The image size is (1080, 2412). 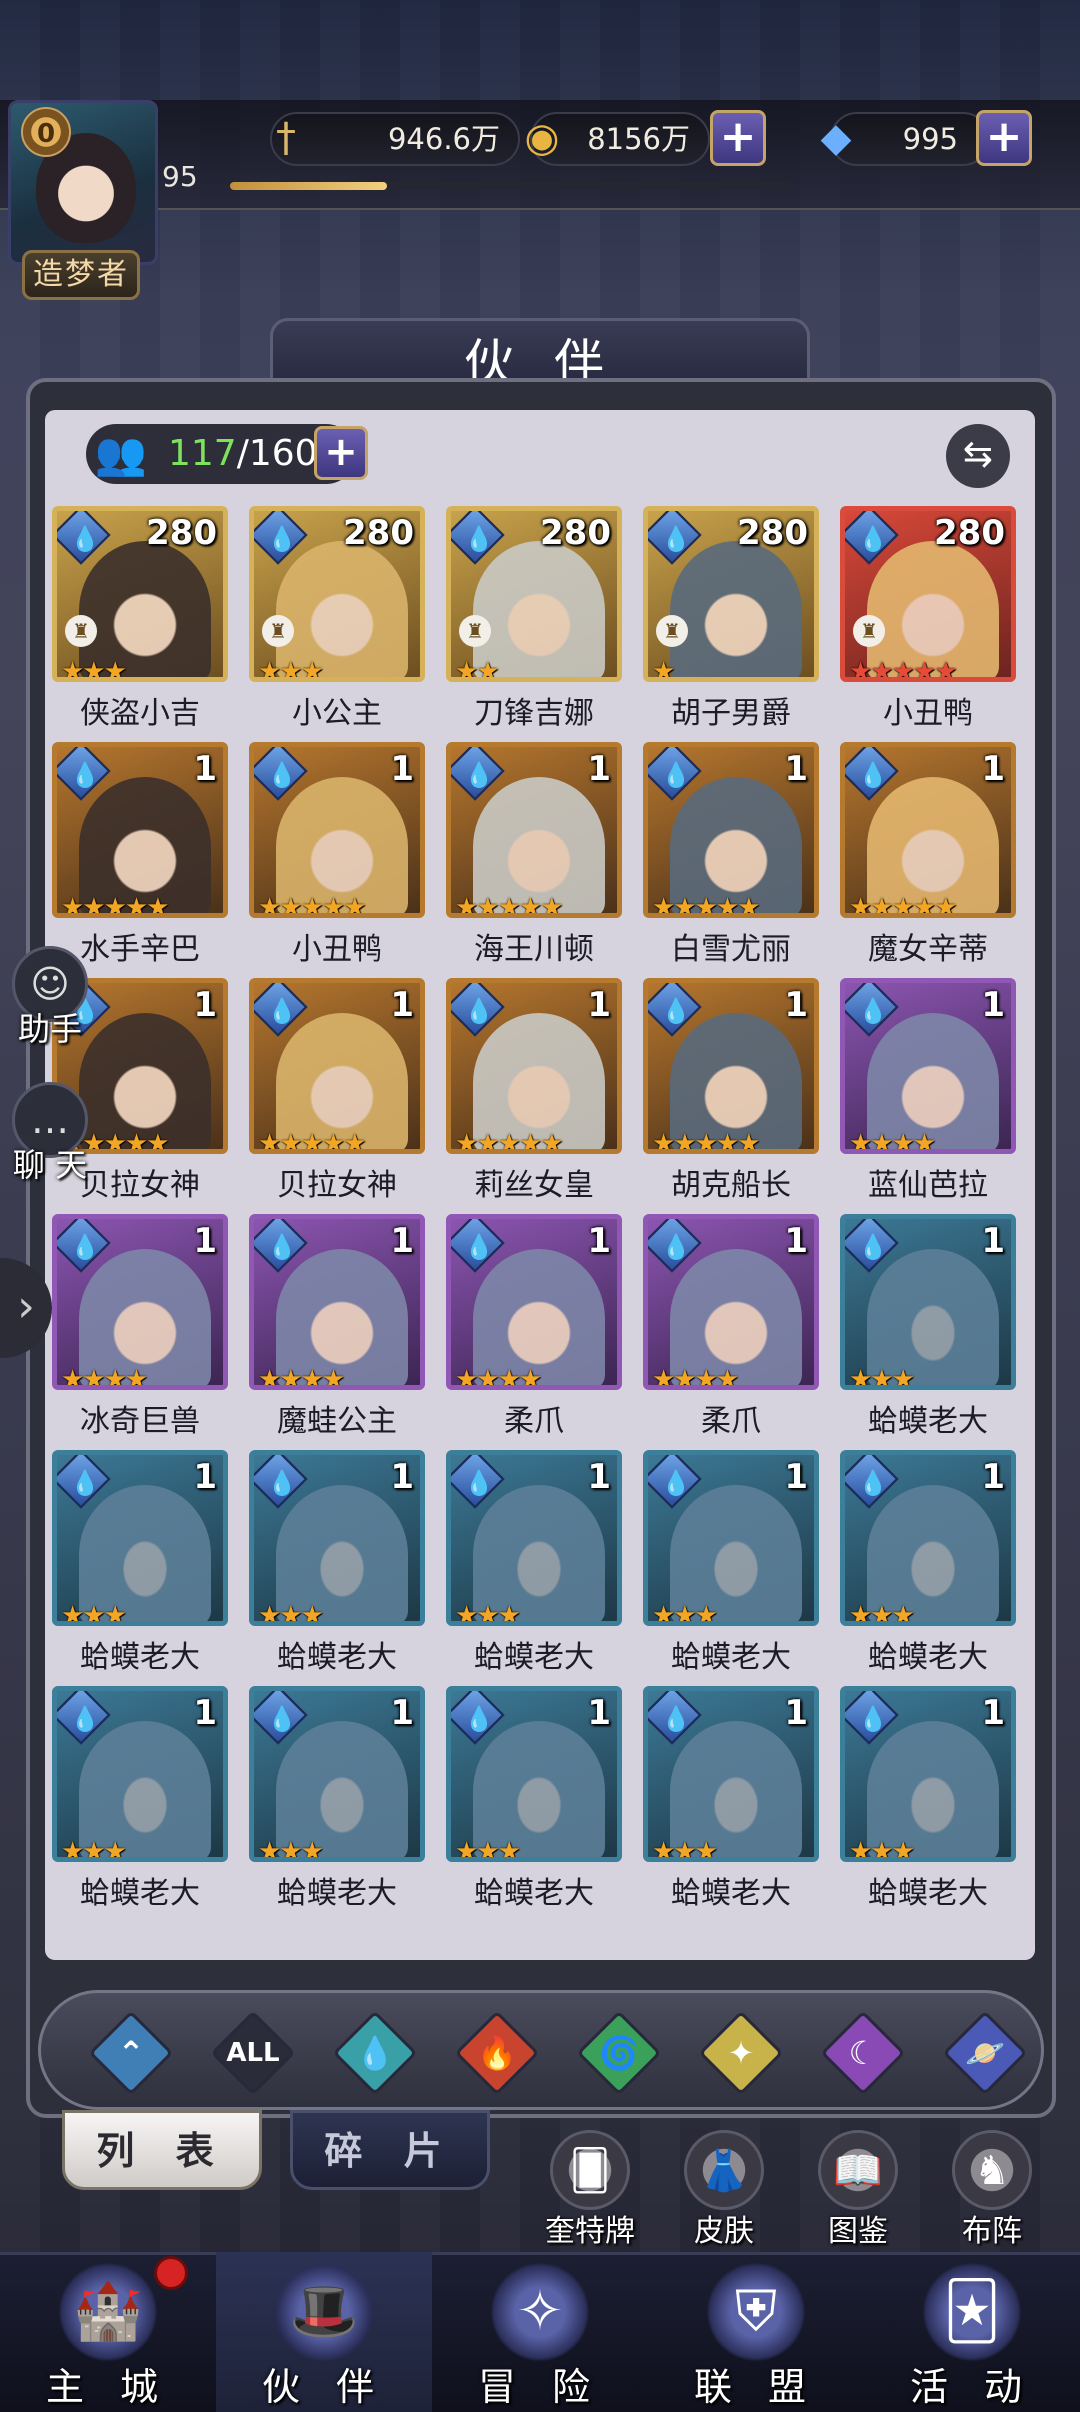 I want to click on hero-card: 💧 280 ♜ ★★★ 小公主, so click(x=337, y=621).